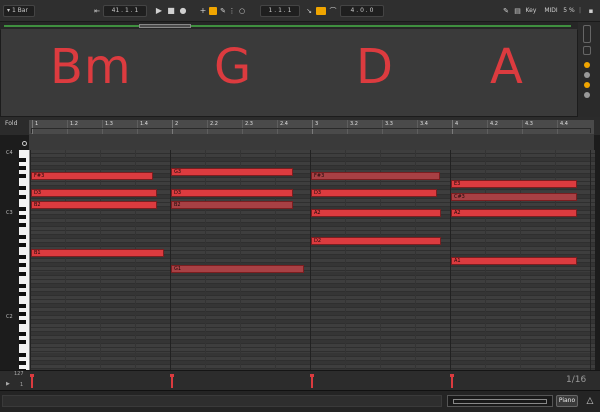  What do you see at coordinates (9, 153) in the screenshot?
I see `pitch-label: C4` at bounding box center [9, 153].